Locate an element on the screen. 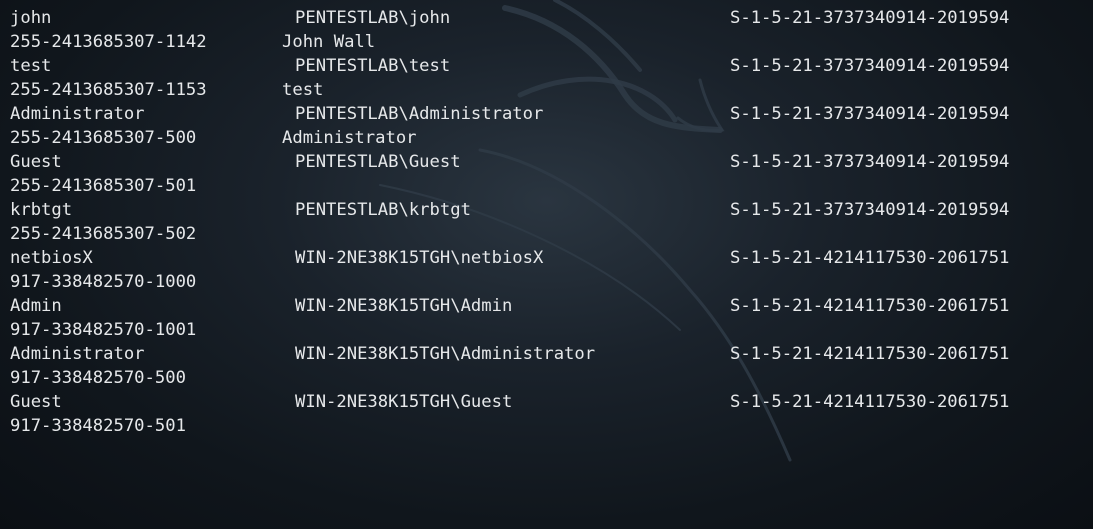  account-continuation-line: 917-338482570-501 is located at coordinates (551, 426).